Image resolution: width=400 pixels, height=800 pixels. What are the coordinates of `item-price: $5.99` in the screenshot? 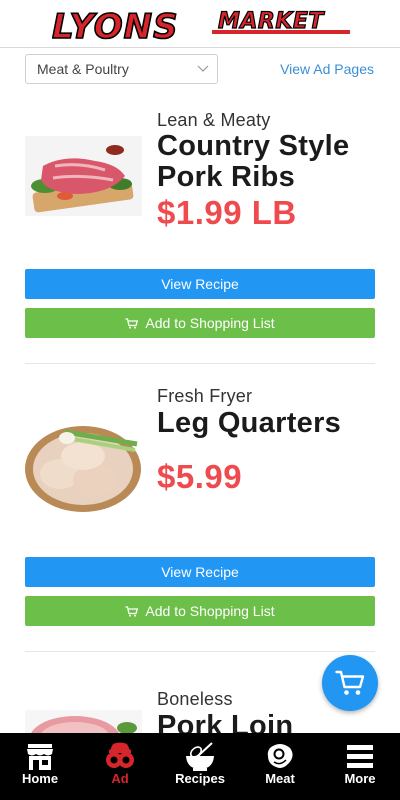 It's located at (200, 476).